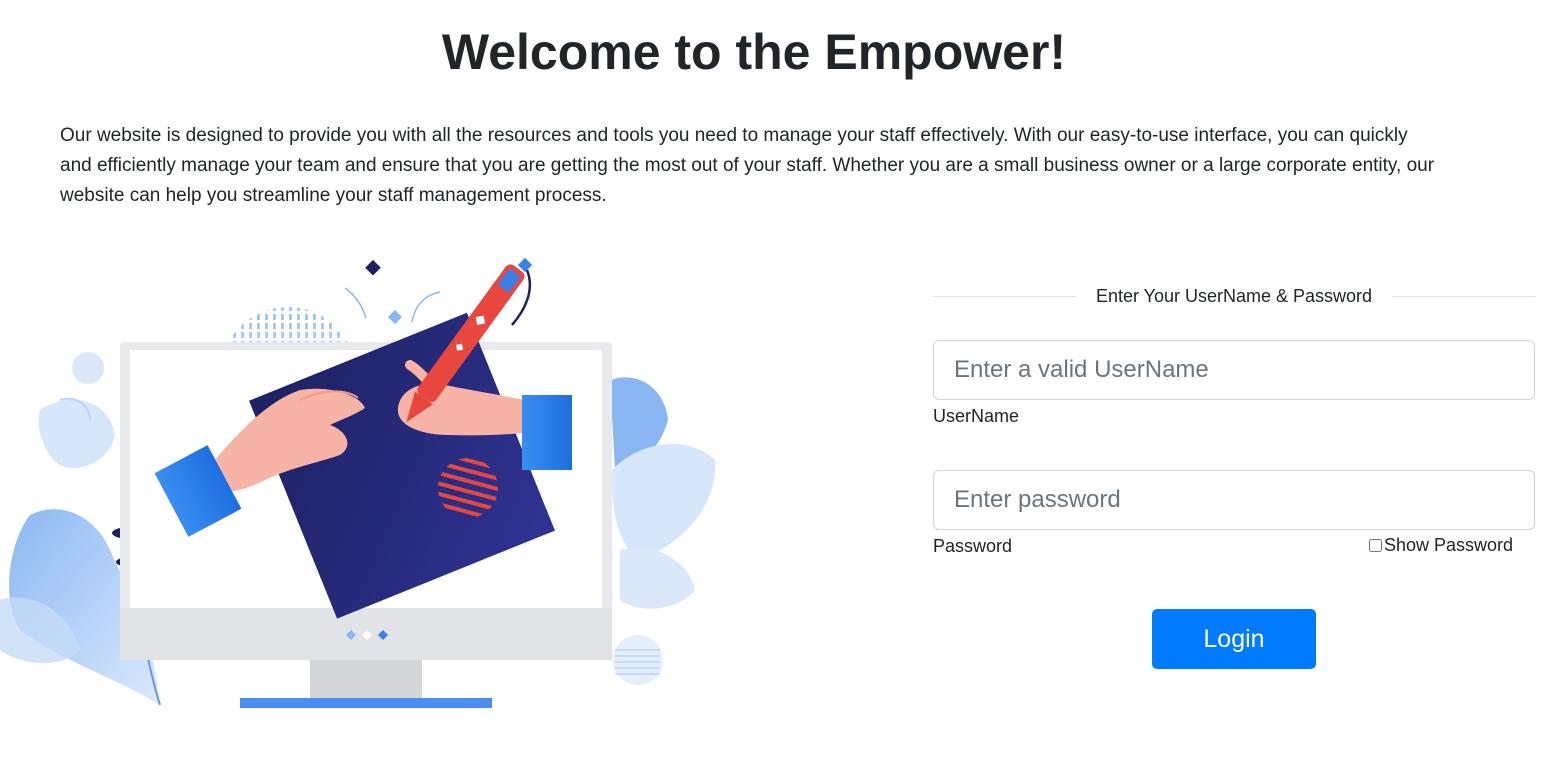 The width and height of the screenshot is (1559, 767). What do you see at coordinates (663, 501) in the screenshot?
I see `leaf-right-middle` at bounding box center [663, 501].